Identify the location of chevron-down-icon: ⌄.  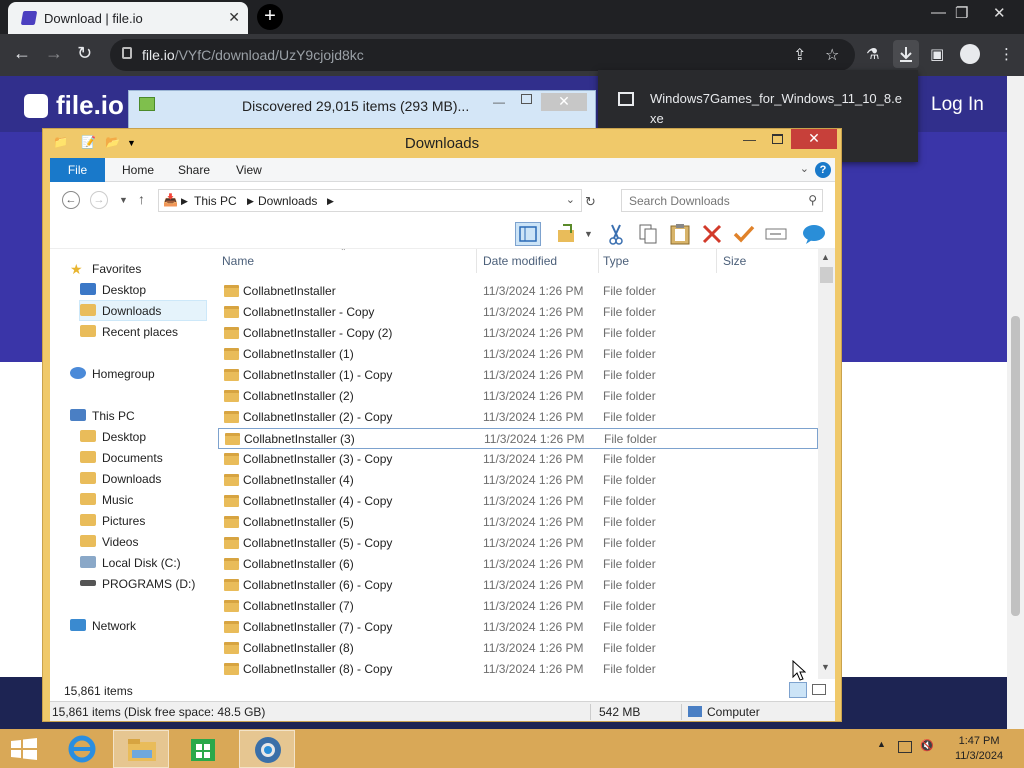
(570, 199).